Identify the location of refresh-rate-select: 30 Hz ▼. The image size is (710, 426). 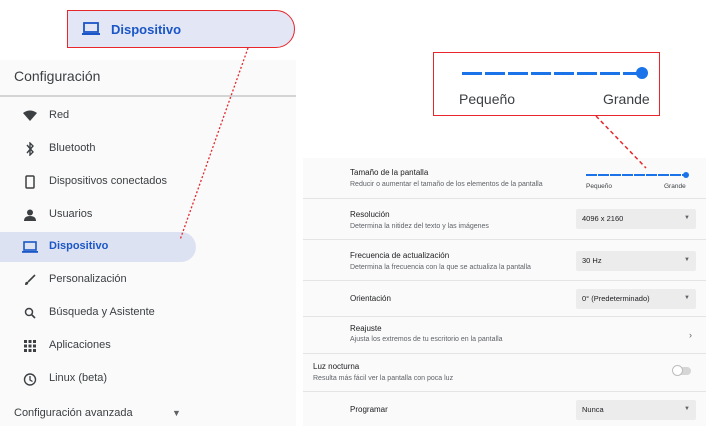
(636, 261).